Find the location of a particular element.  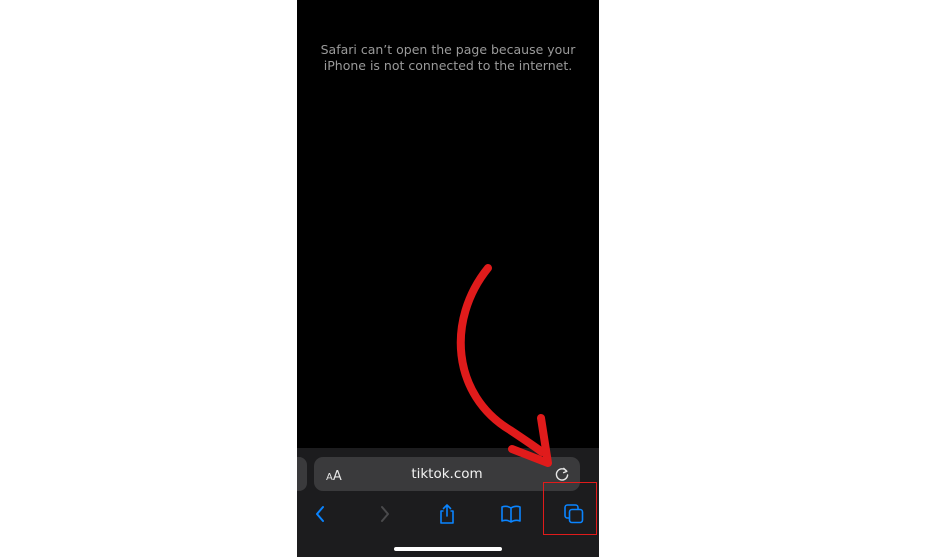

back-button is located at coordinates (320, 514).